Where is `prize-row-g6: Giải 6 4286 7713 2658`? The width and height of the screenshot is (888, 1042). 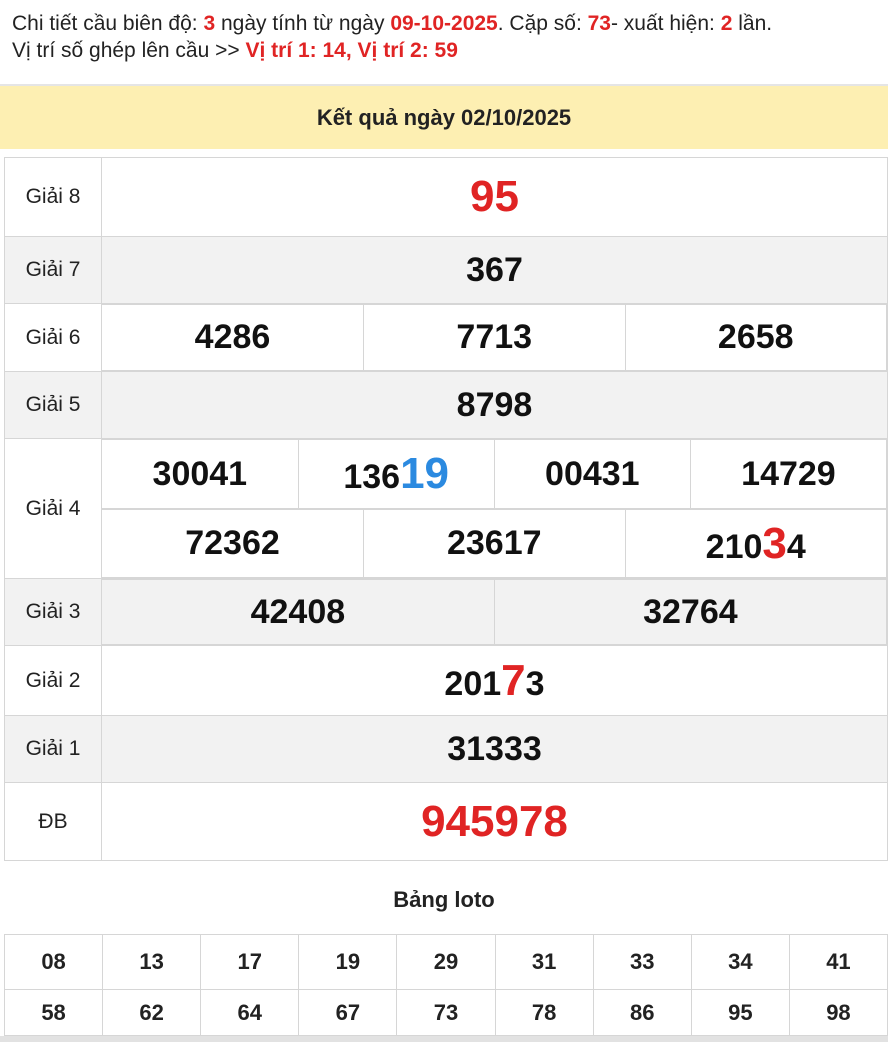 prize-row-g6: Giải 6 4286 7713 2658 is located at coordinates (446, 337).